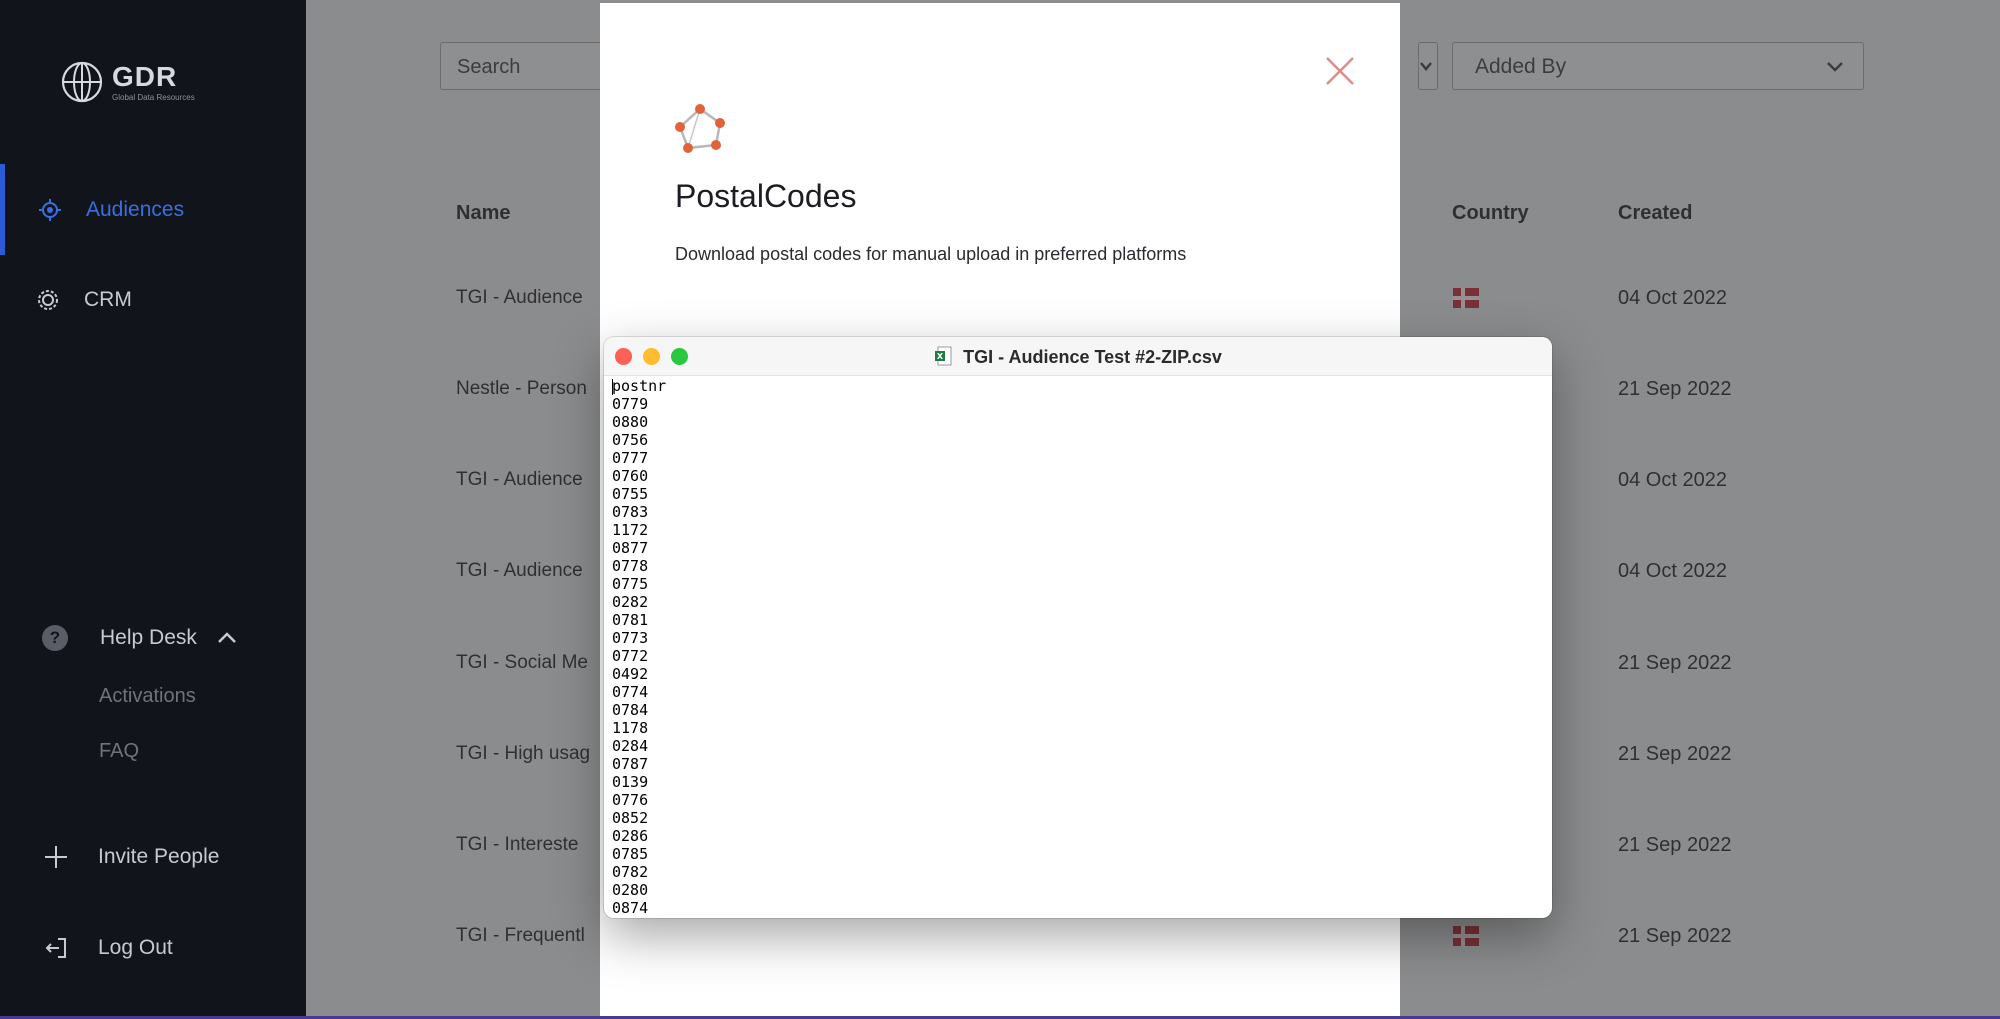 The height and width of the screenshot is (1019, 2000). What do you see at coordinates (630, 800) in the screenshot?
I see `csv-line: 0776` at bounding box center [630, 800].